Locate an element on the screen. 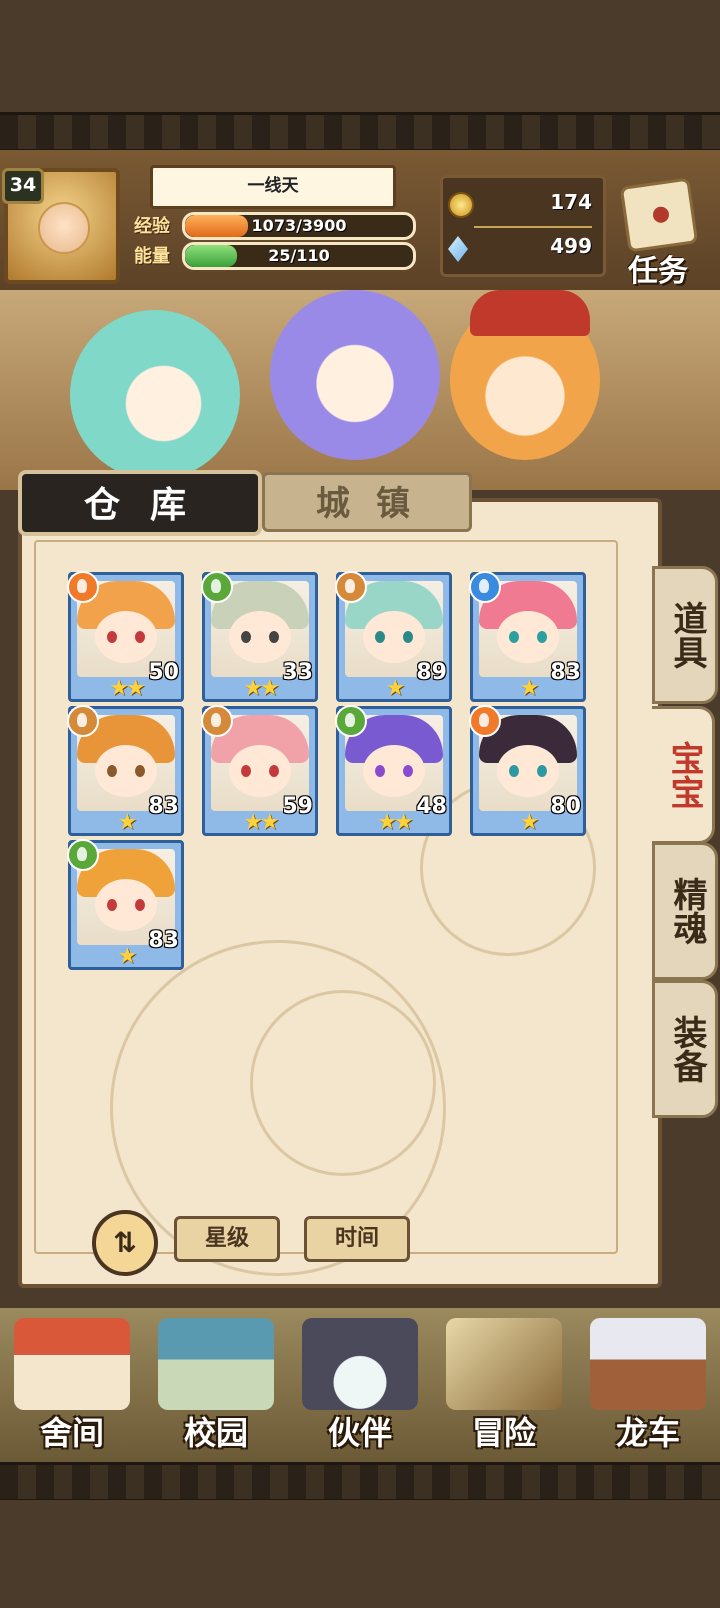  telescope-icon is located at coordinates (504, 1364).